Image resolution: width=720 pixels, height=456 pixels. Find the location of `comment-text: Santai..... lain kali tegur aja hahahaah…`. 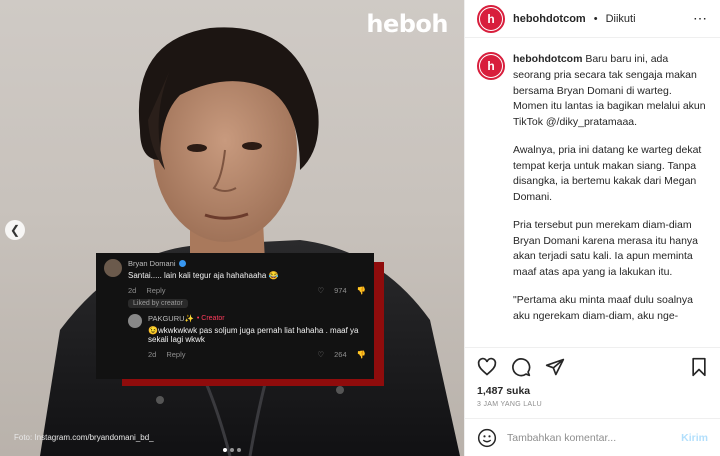

comment-text: Santai..... lain kali tegur aja hahahaah… is located at coordinates (203, 275).